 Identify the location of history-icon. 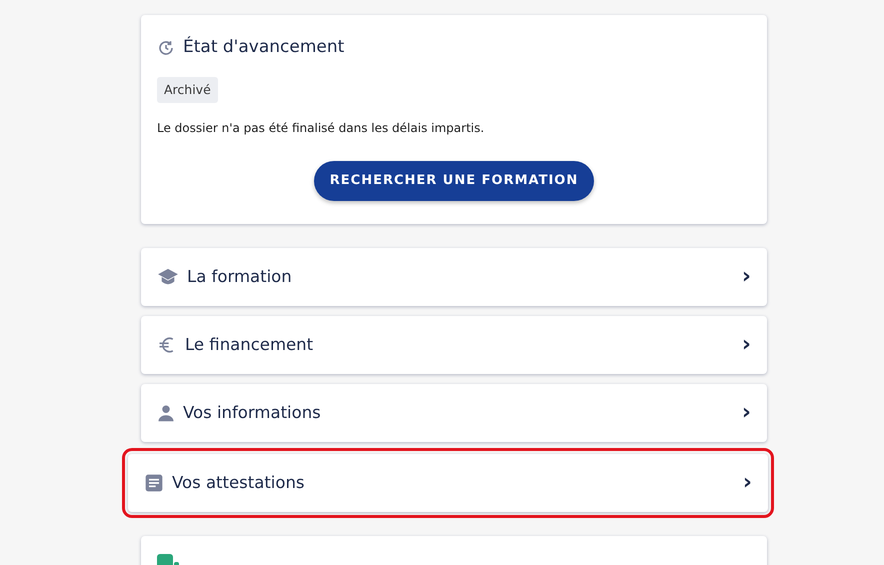
(166, 47).